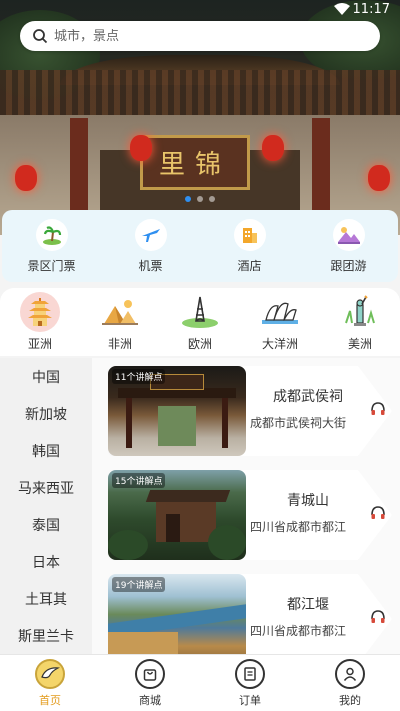  Describe the element at coordinates (51, 234) in the screenshot. I see `palm-island-icon` at that location.